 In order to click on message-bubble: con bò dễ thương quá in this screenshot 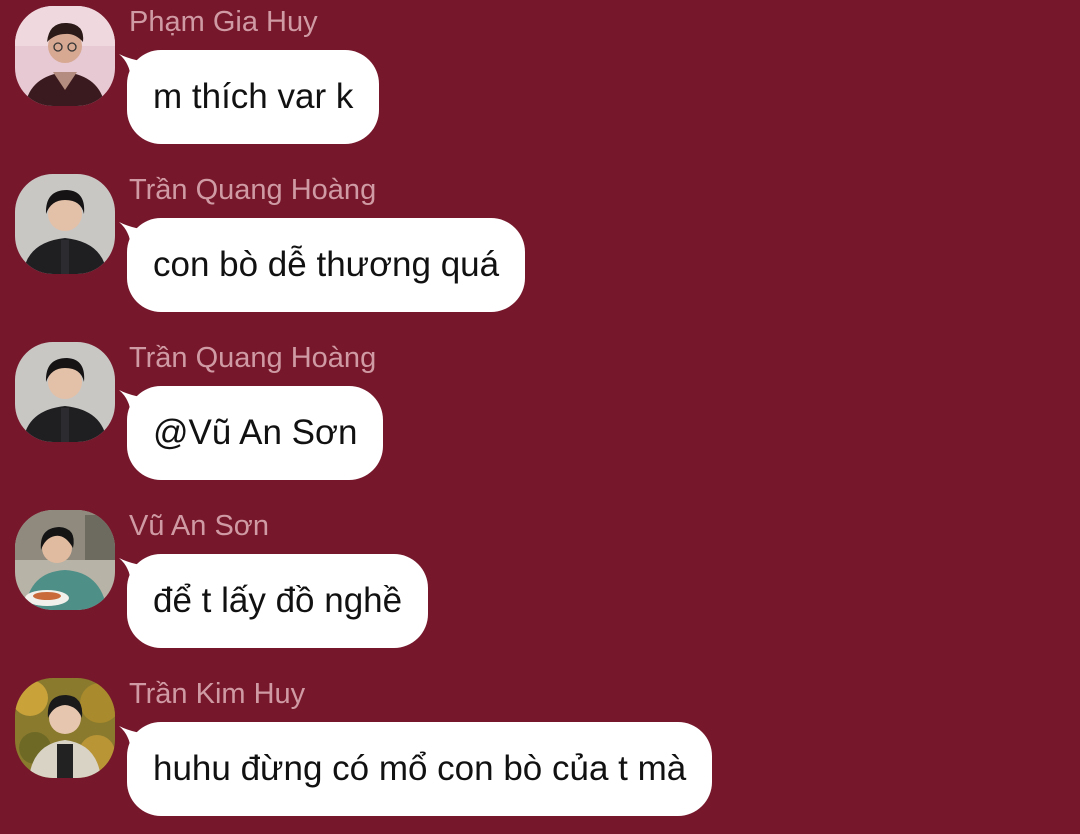, I will do `click(326, 265)`.